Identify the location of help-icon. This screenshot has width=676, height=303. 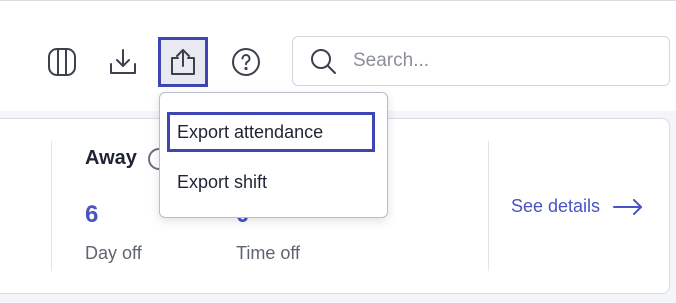
(246, 62).